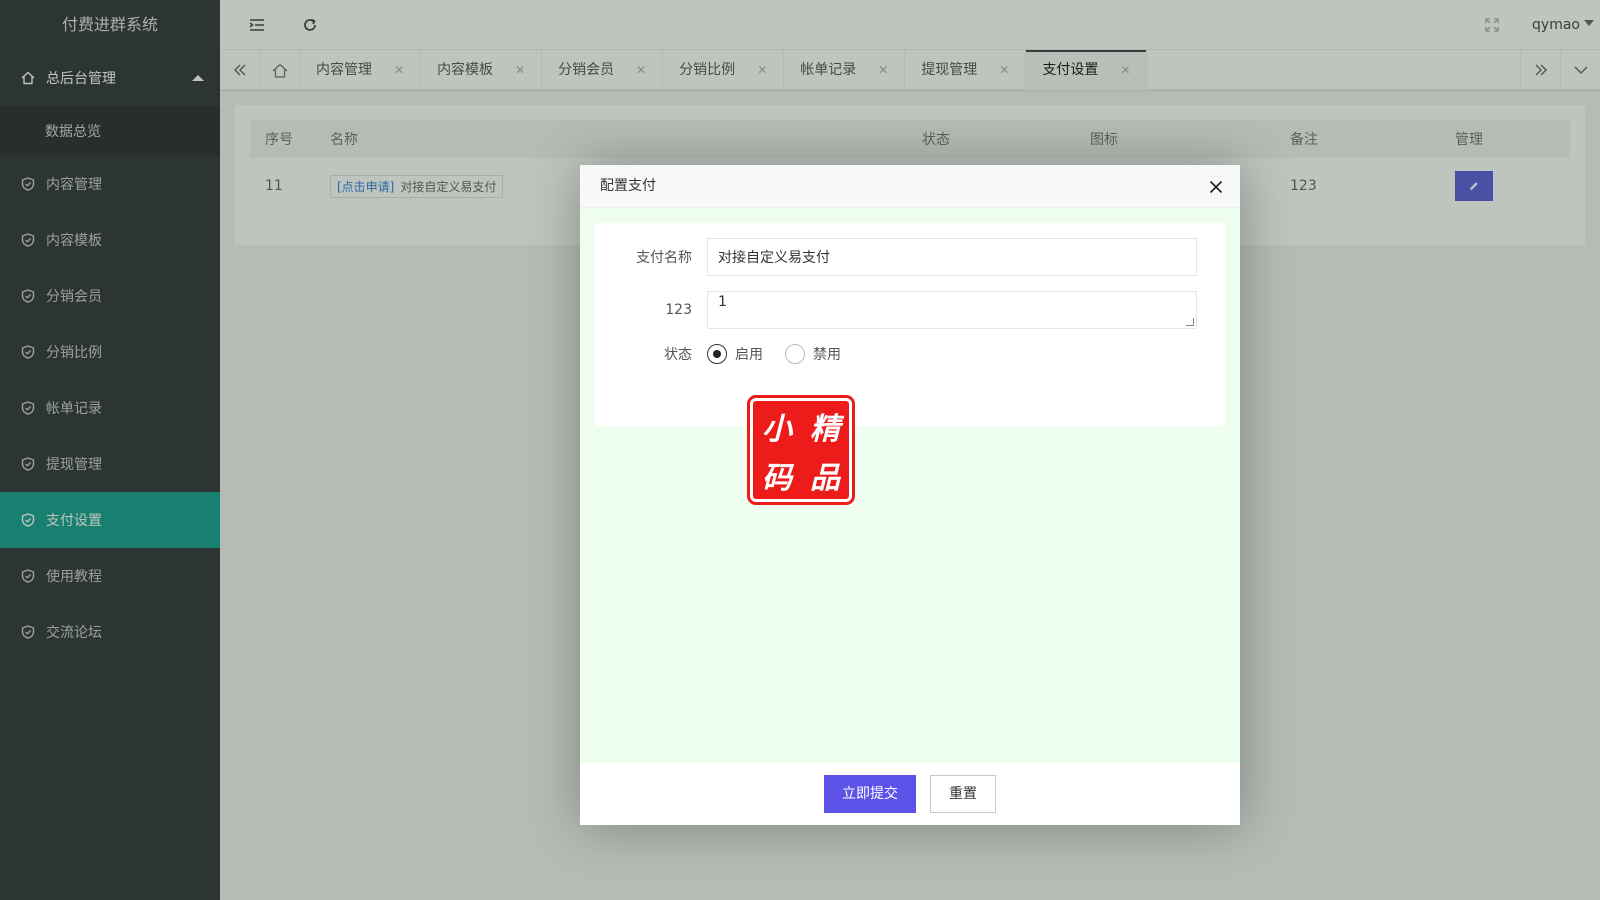  What do you see at coordinates (678, 355) in the screenshot?
I see `status-label: 状态` at bounding box center [678, 355].